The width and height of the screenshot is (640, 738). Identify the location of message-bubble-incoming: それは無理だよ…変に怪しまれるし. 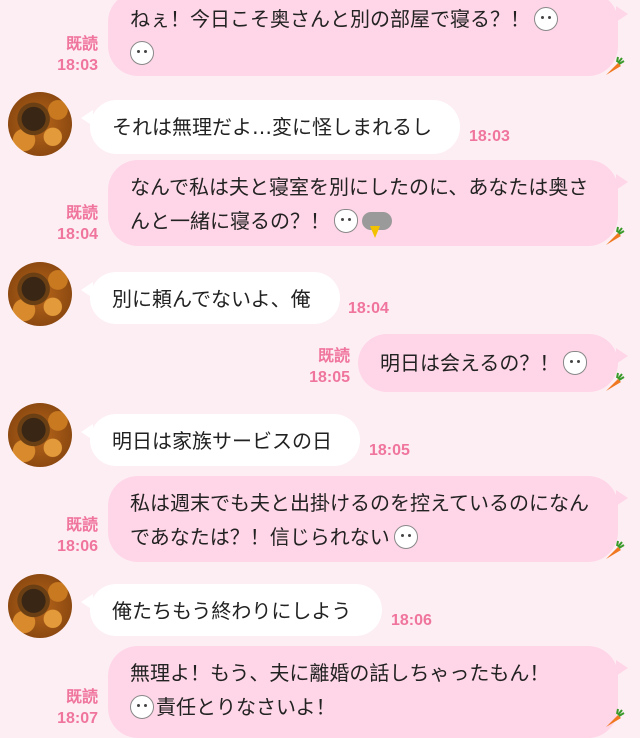
(270, 127).